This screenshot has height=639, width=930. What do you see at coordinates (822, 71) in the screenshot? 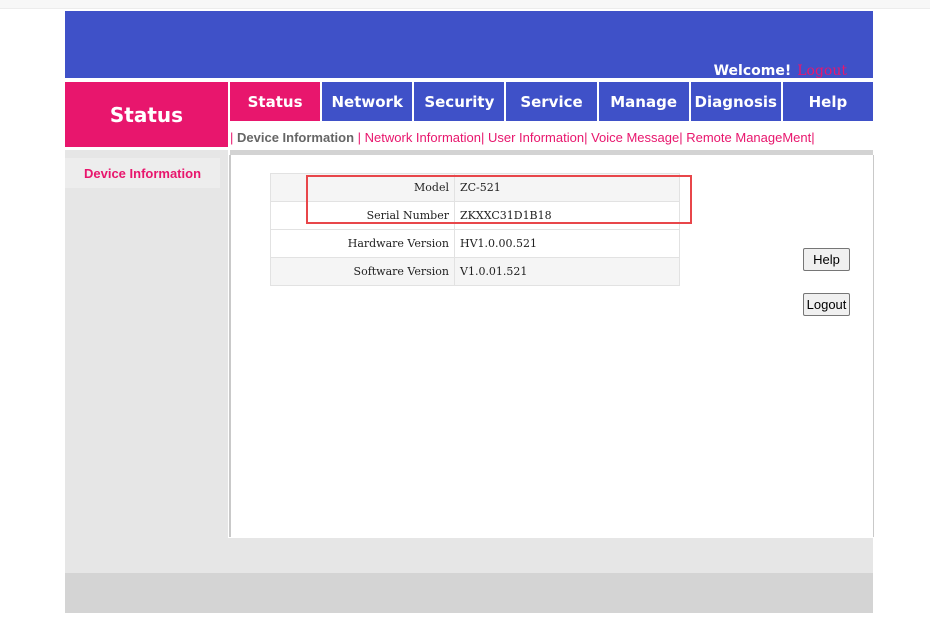
I see `header-logout-link: Logout` at bounding box center [822, 71].